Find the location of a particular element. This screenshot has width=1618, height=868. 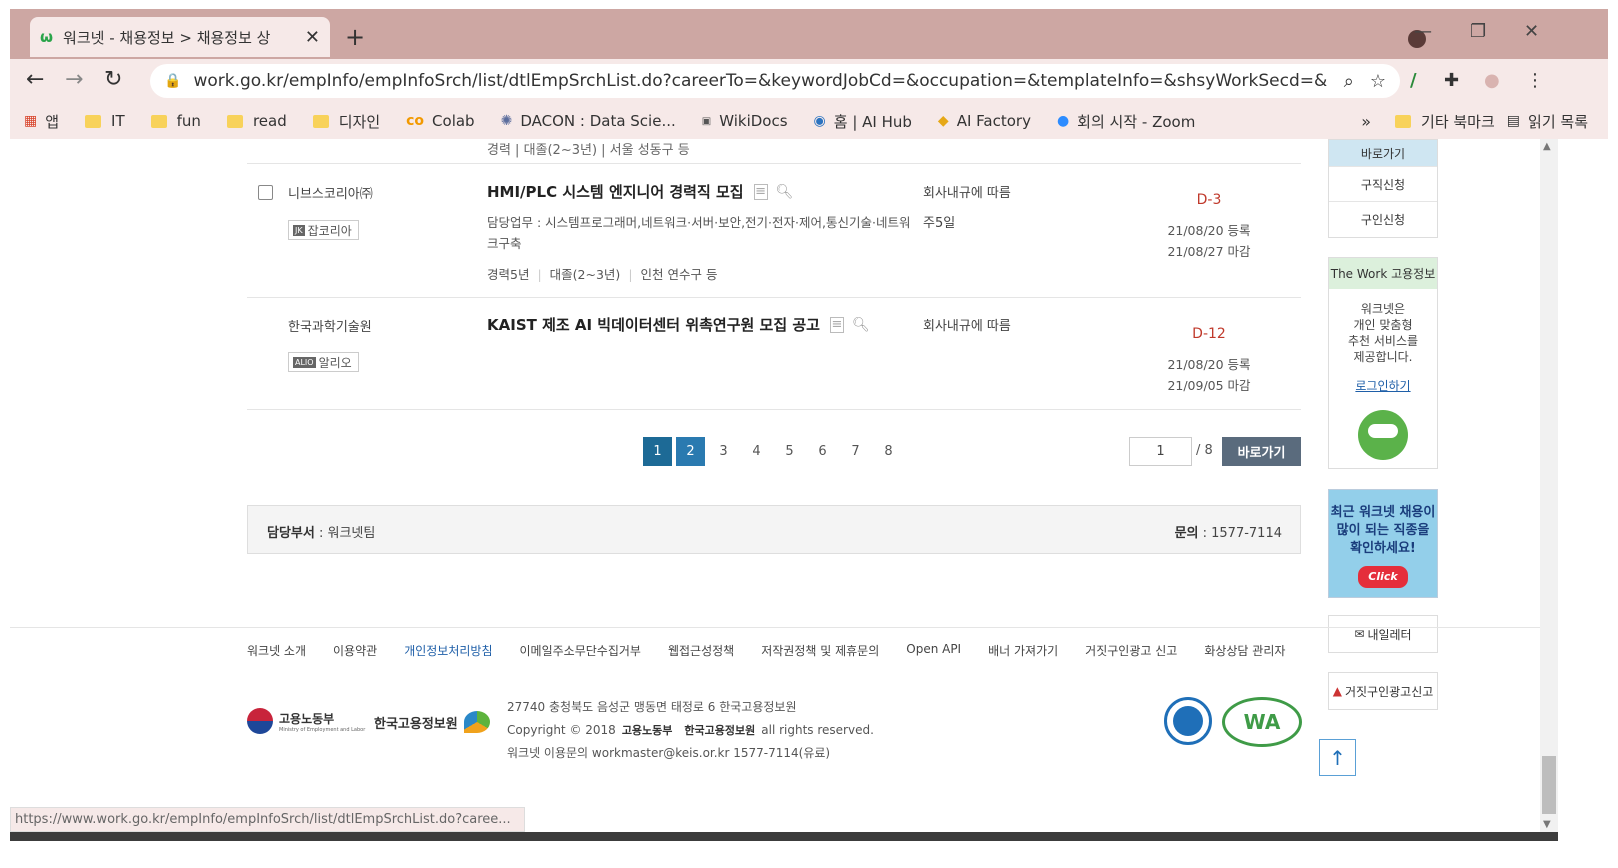

goto-page-button: 바로가기 is located at coordinates (1261, 451).